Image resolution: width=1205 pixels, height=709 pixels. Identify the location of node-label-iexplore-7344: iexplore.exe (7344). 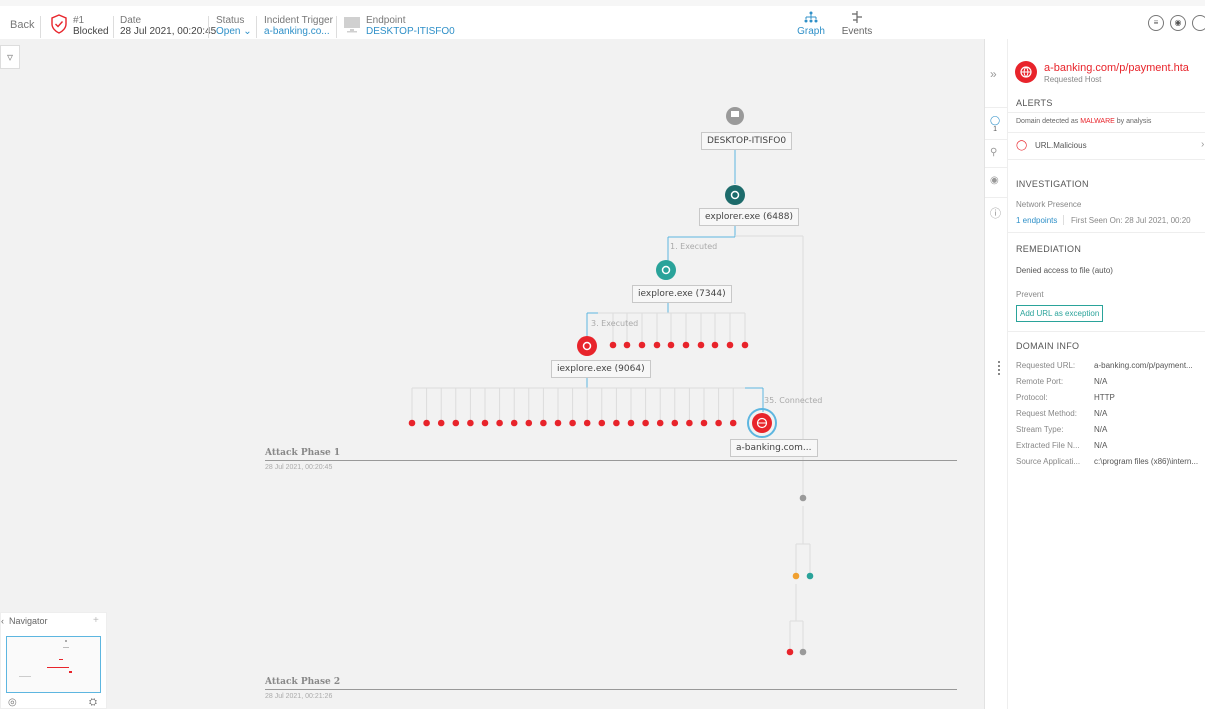
(682, 294).